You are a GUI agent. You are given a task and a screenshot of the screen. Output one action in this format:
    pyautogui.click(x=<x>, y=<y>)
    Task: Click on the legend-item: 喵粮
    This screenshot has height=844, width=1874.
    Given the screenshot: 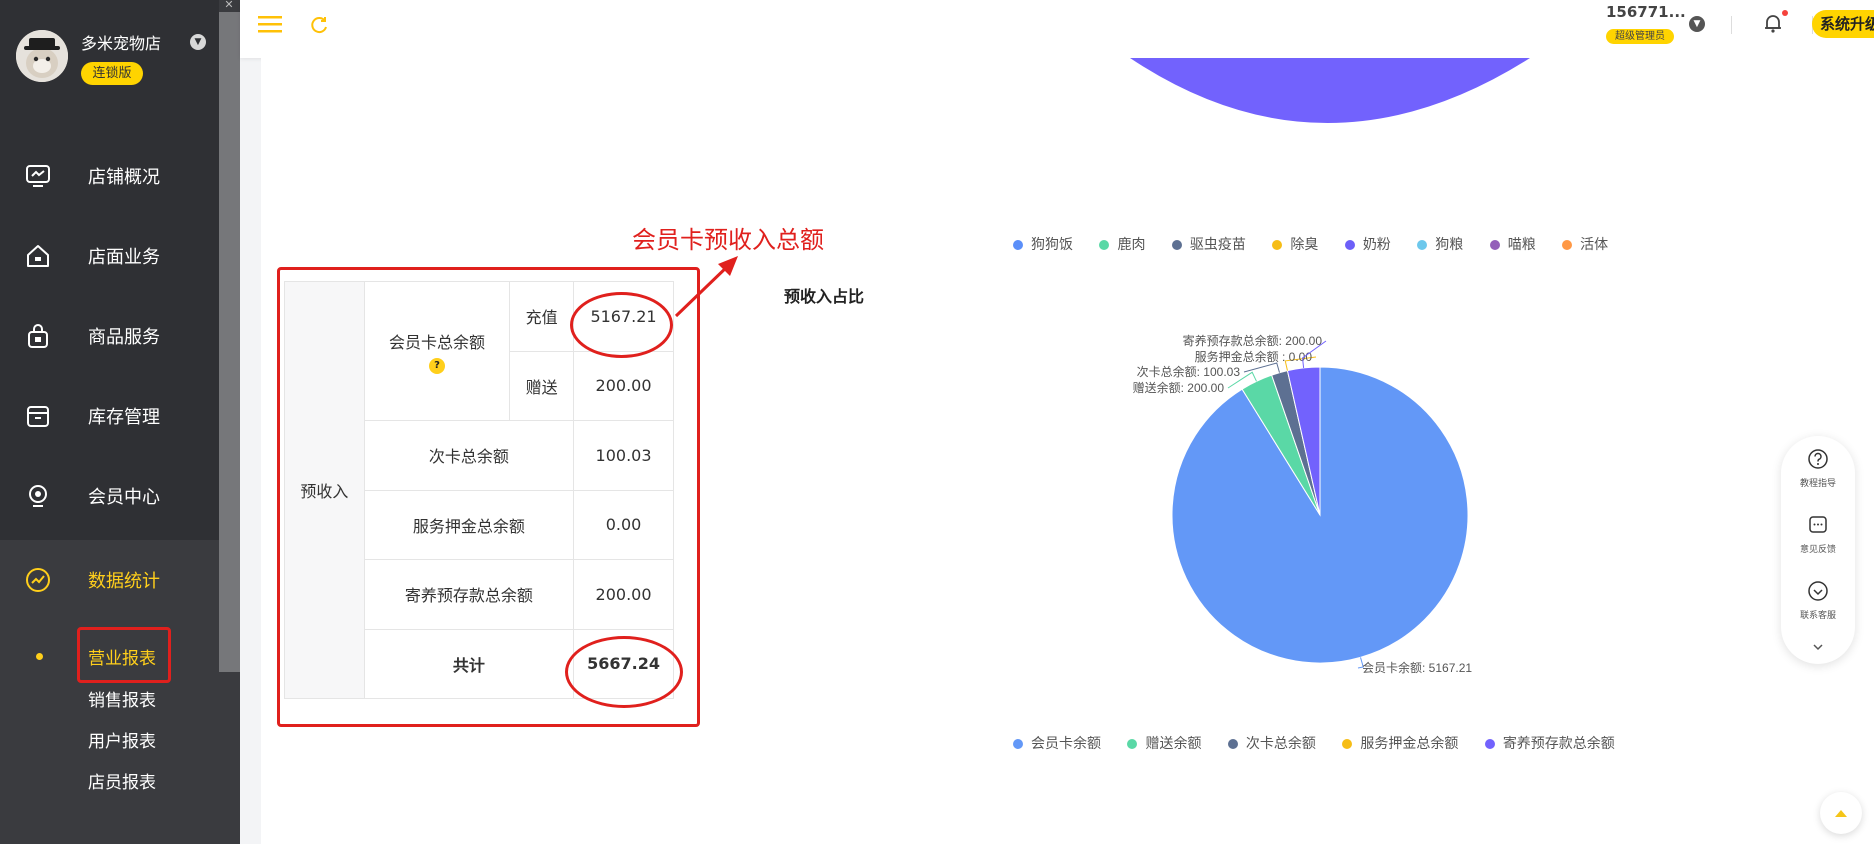 What is the action you would take?
    pyautogui.click(x=1512, y=244)
    